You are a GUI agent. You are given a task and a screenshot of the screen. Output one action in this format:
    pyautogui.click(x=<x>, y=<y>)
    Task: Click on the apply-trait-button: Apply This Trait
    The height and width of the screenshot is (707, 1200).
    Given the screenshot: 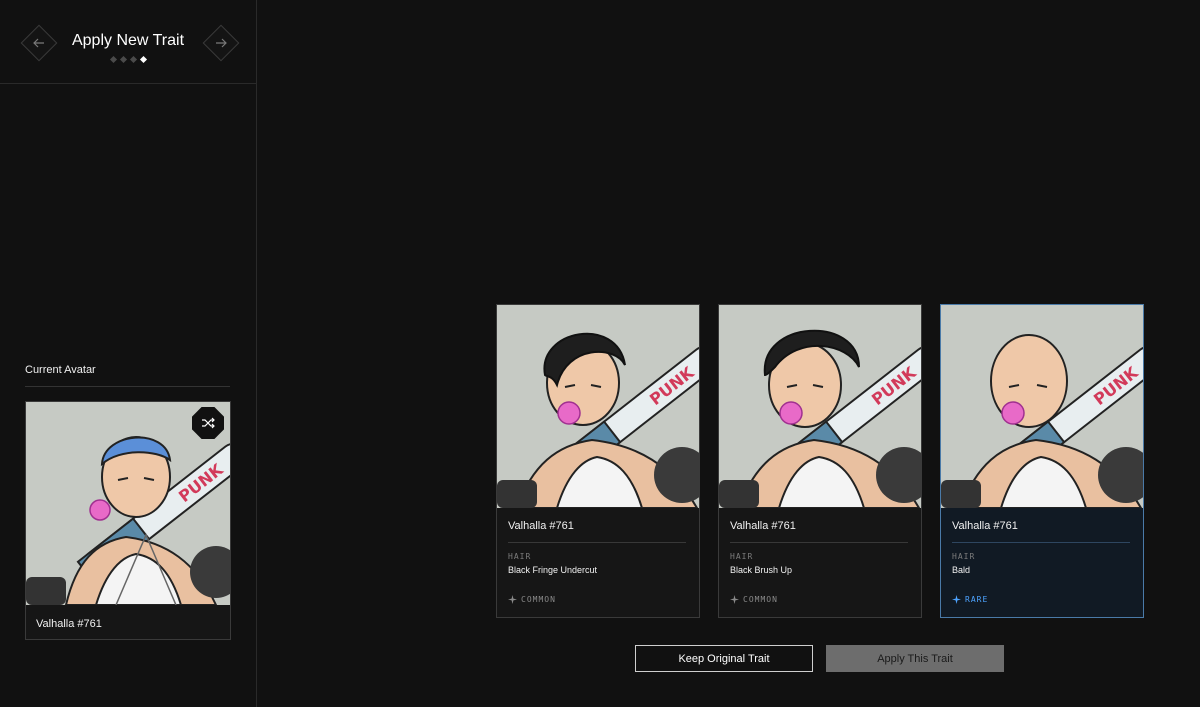 What is the action you would take?
    pyautogui.click(x=915, y=658)
    